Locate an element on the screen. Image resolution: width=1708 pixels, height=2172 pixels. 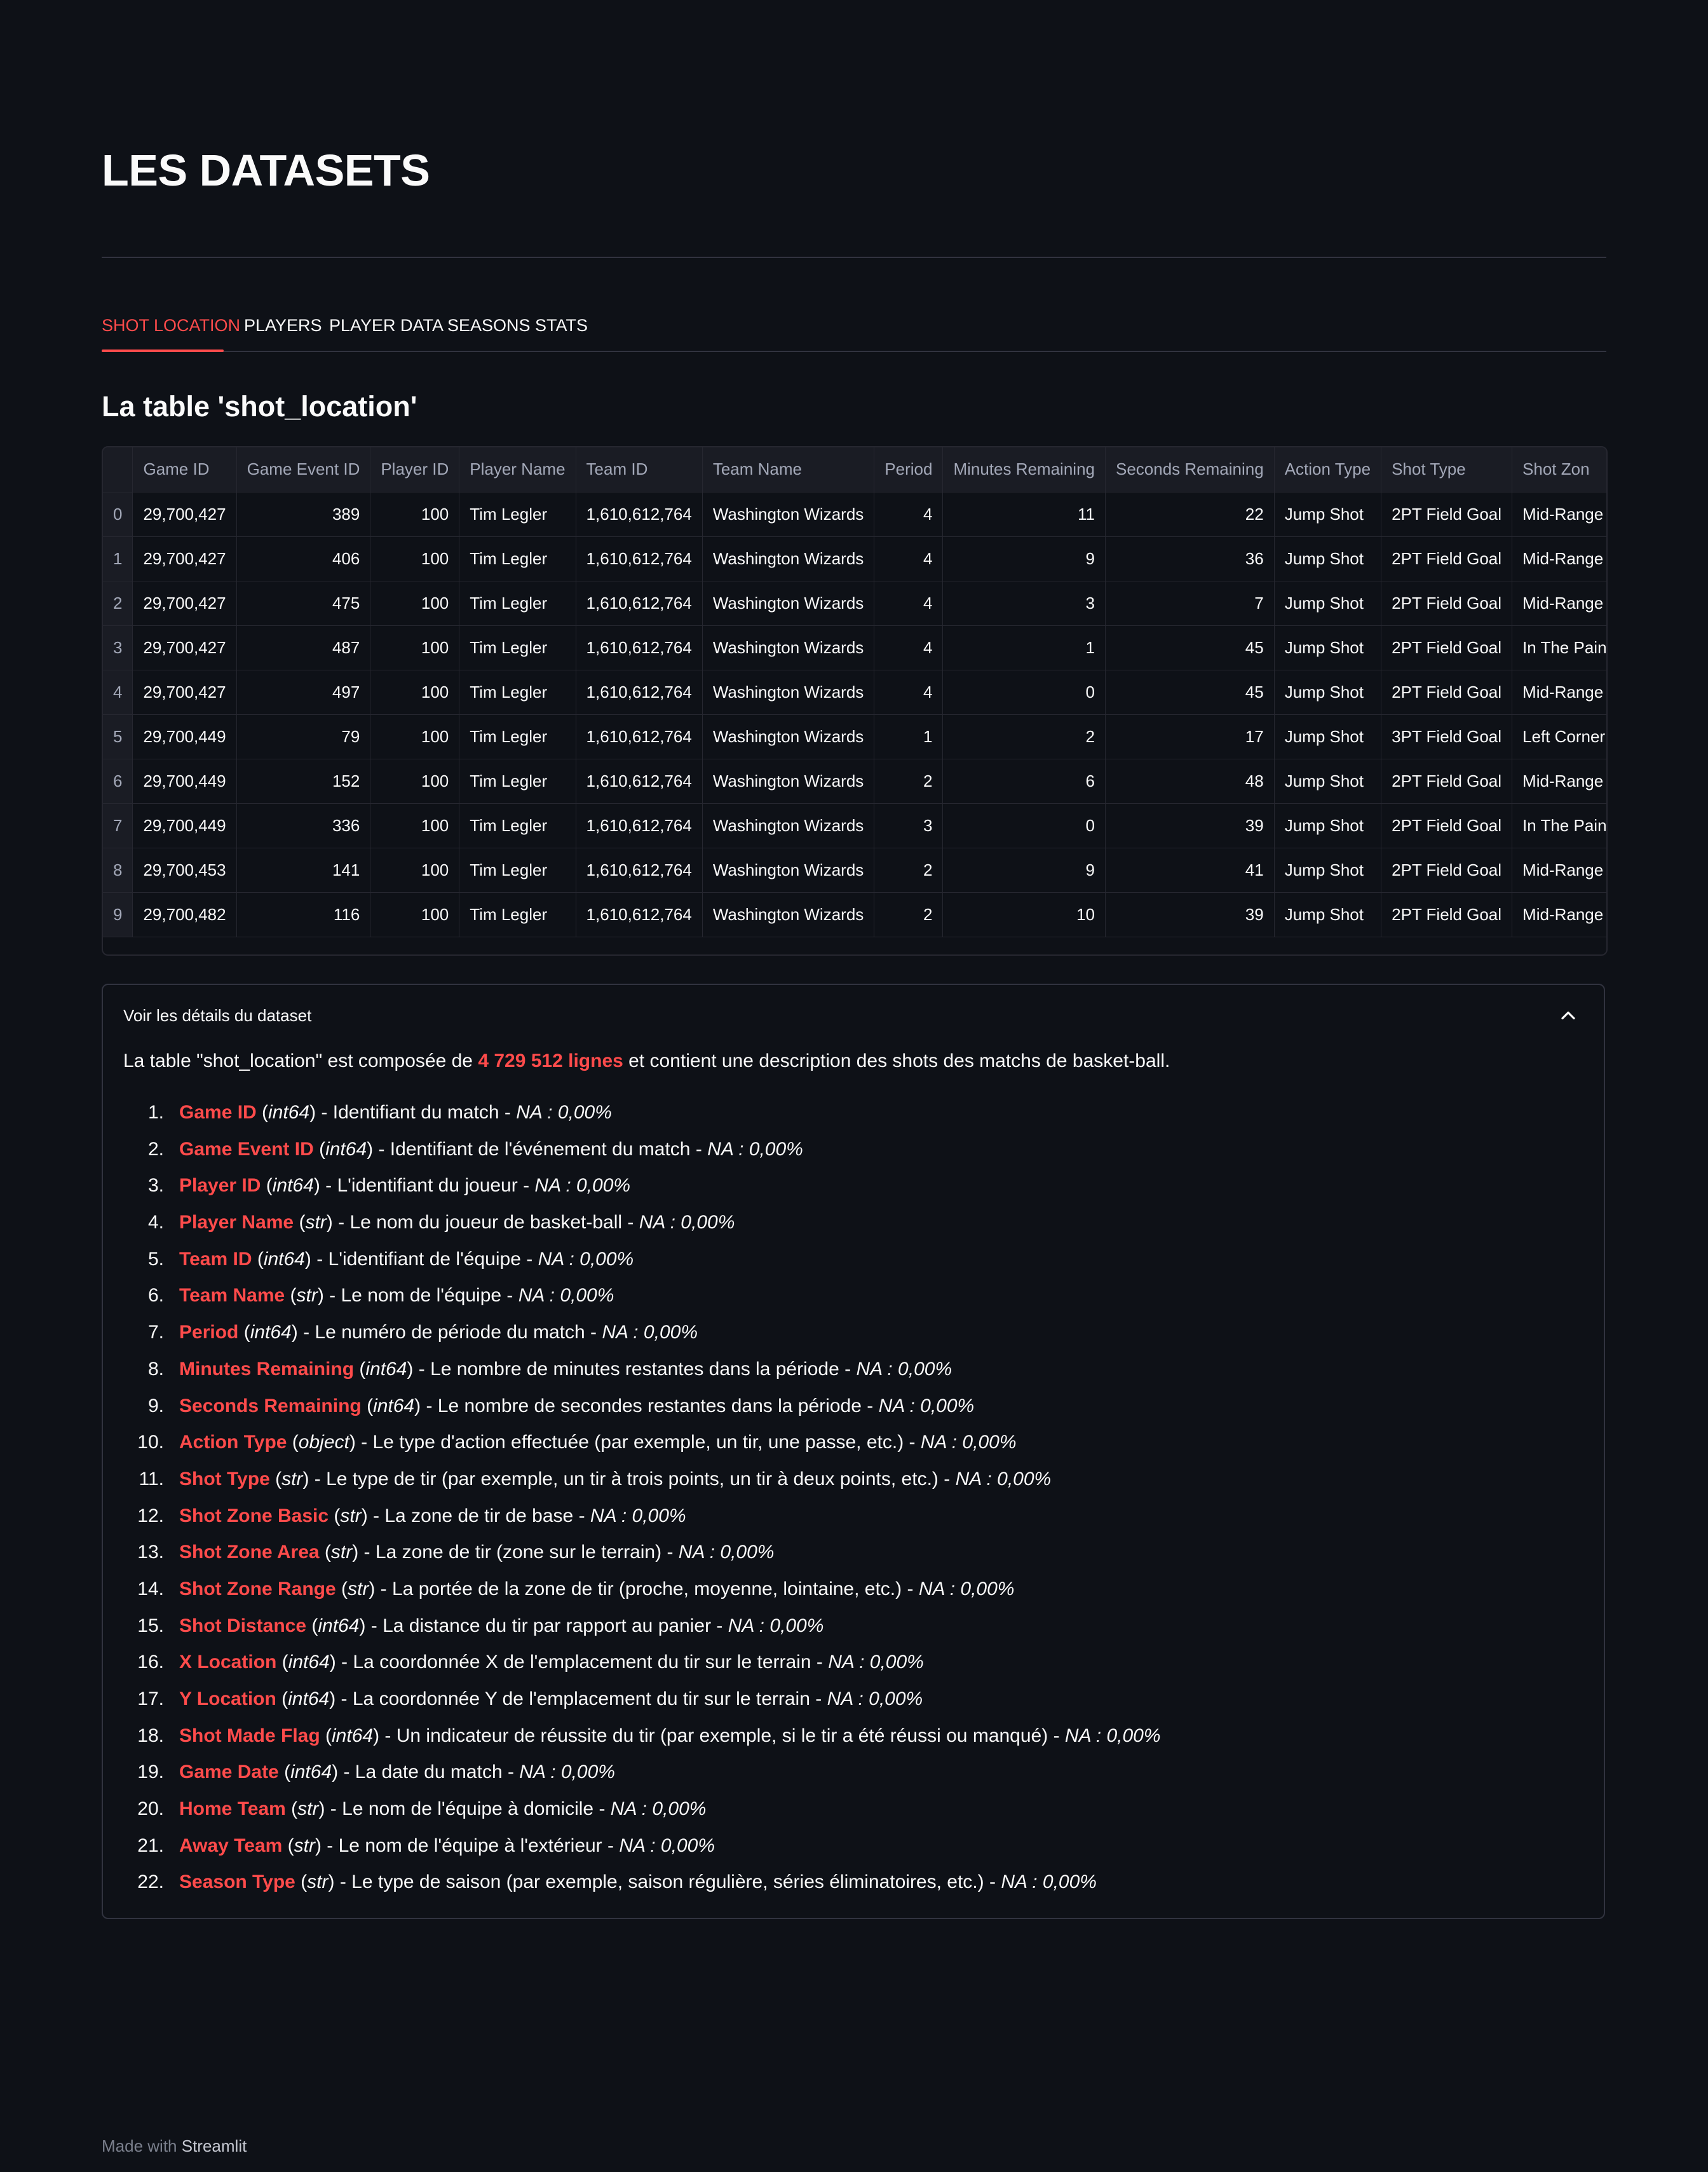
table-cell: 1 is located at coordinates (909, 736).